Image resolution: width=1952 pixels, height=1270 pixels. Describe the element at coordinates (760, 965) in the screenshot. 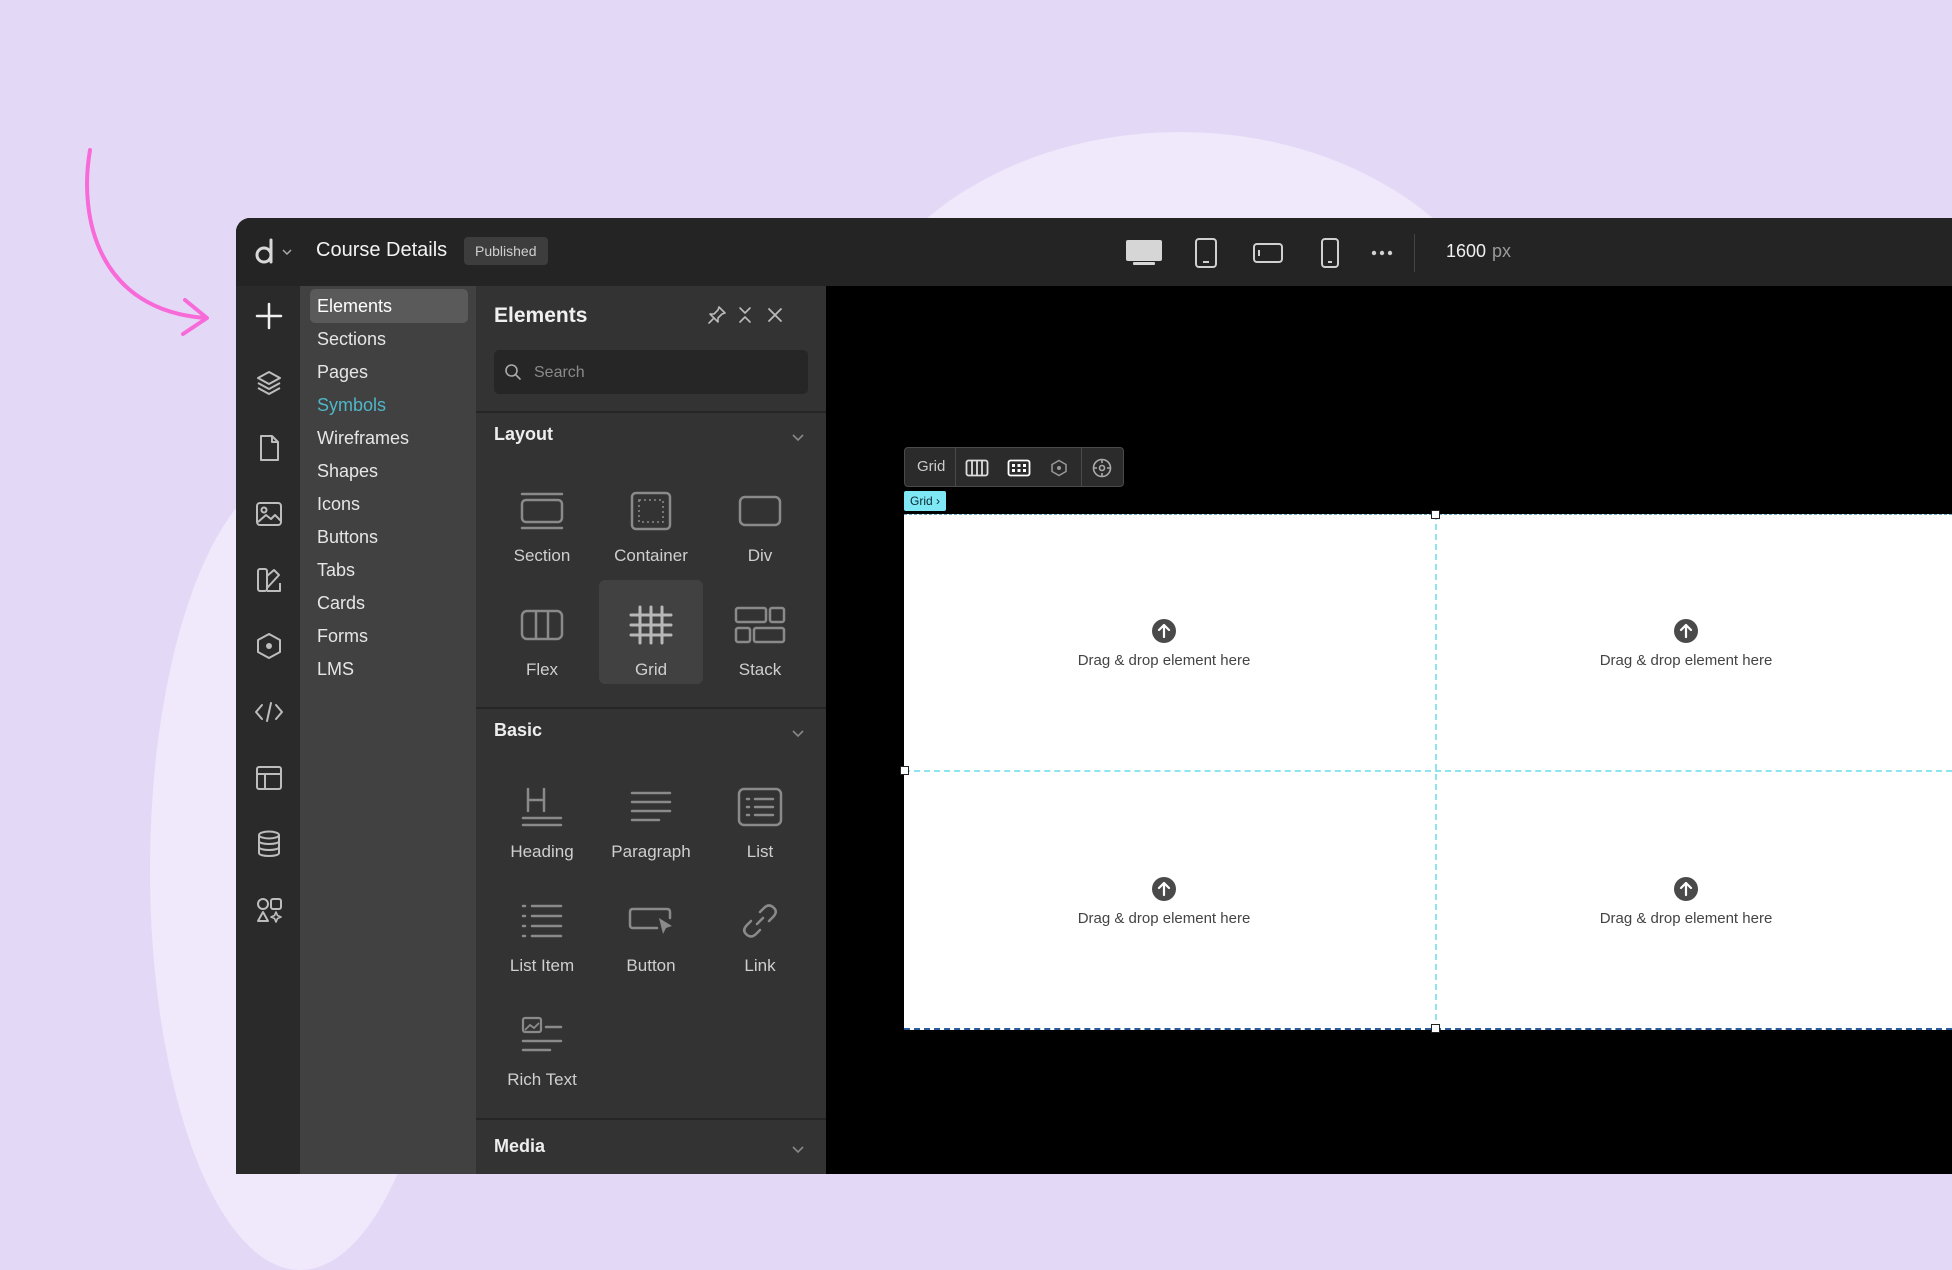

I see `element-label: Link` at that location.